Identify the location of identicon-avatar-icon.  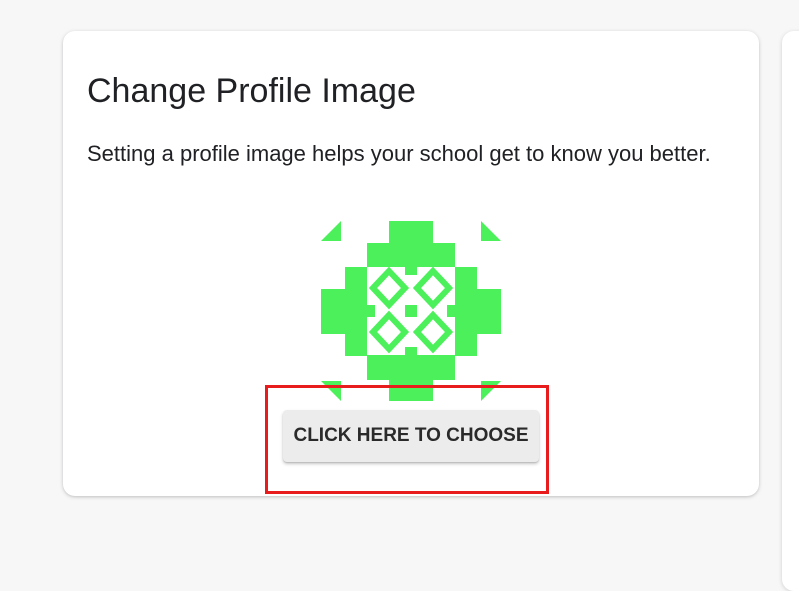
(411, 311).